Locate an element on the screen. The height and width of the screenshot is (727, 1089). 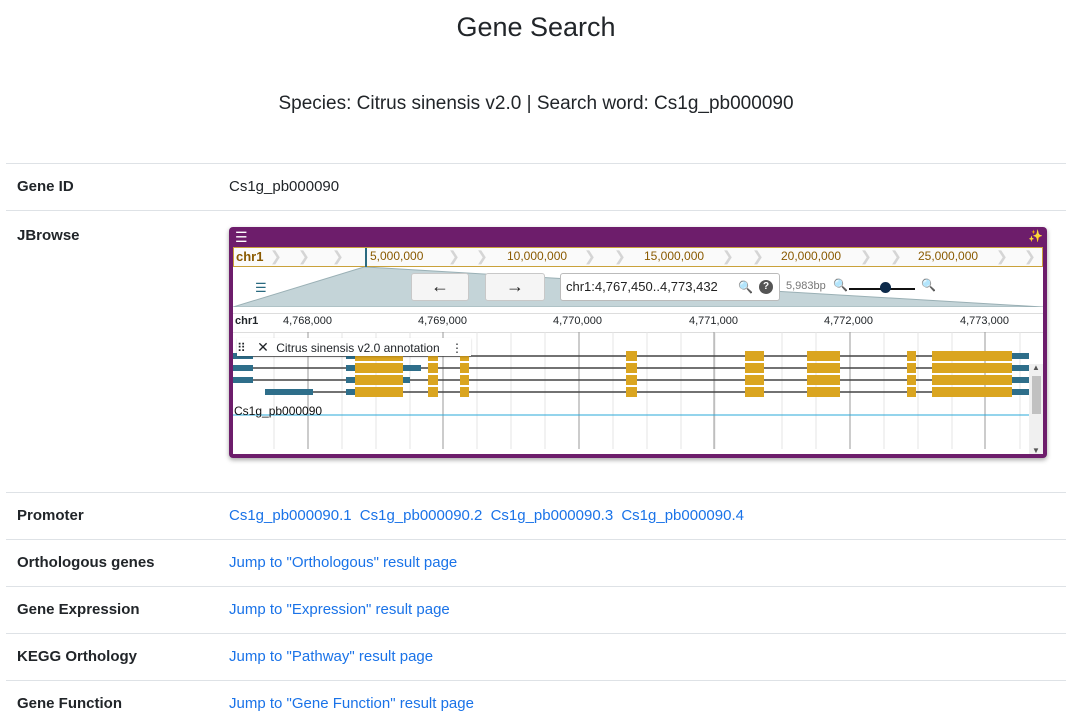
drag-handle-icon: ⠿ is located at coordinates (241, 348).